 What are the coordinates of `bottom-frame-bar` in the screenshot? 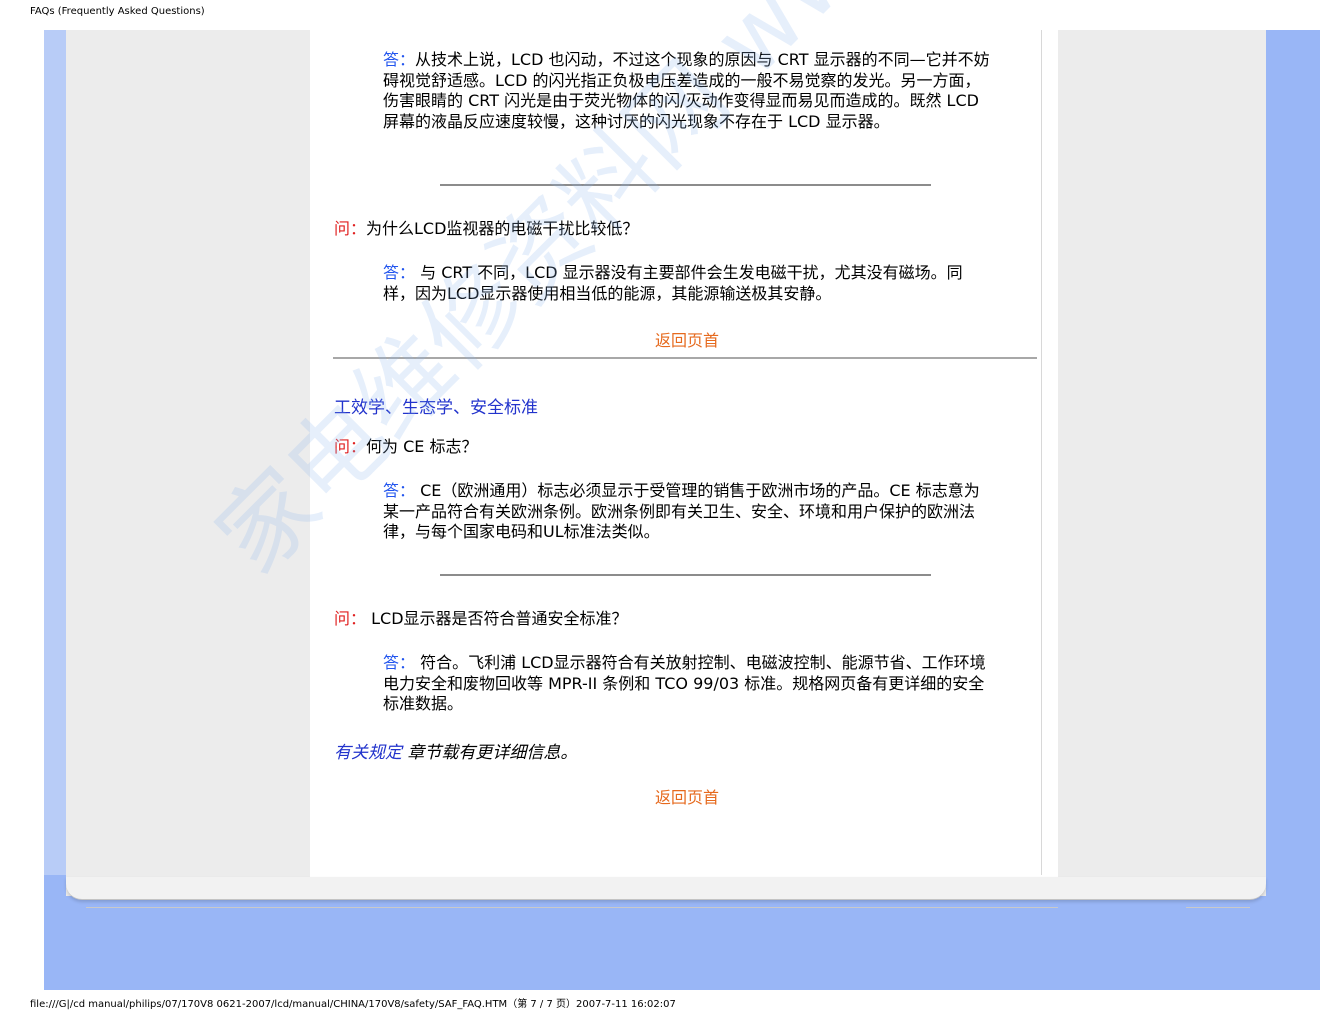 It's located at (666, 888).